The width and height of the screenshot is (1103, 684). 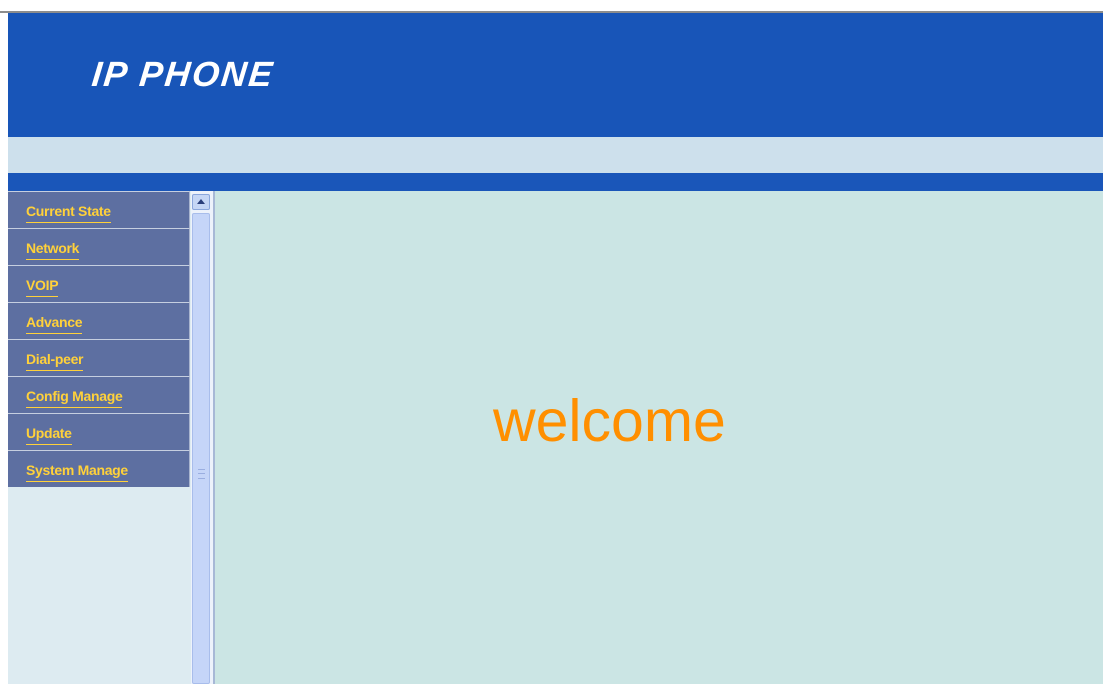 I want to click on header-stripe, so click(x=555, y=182).